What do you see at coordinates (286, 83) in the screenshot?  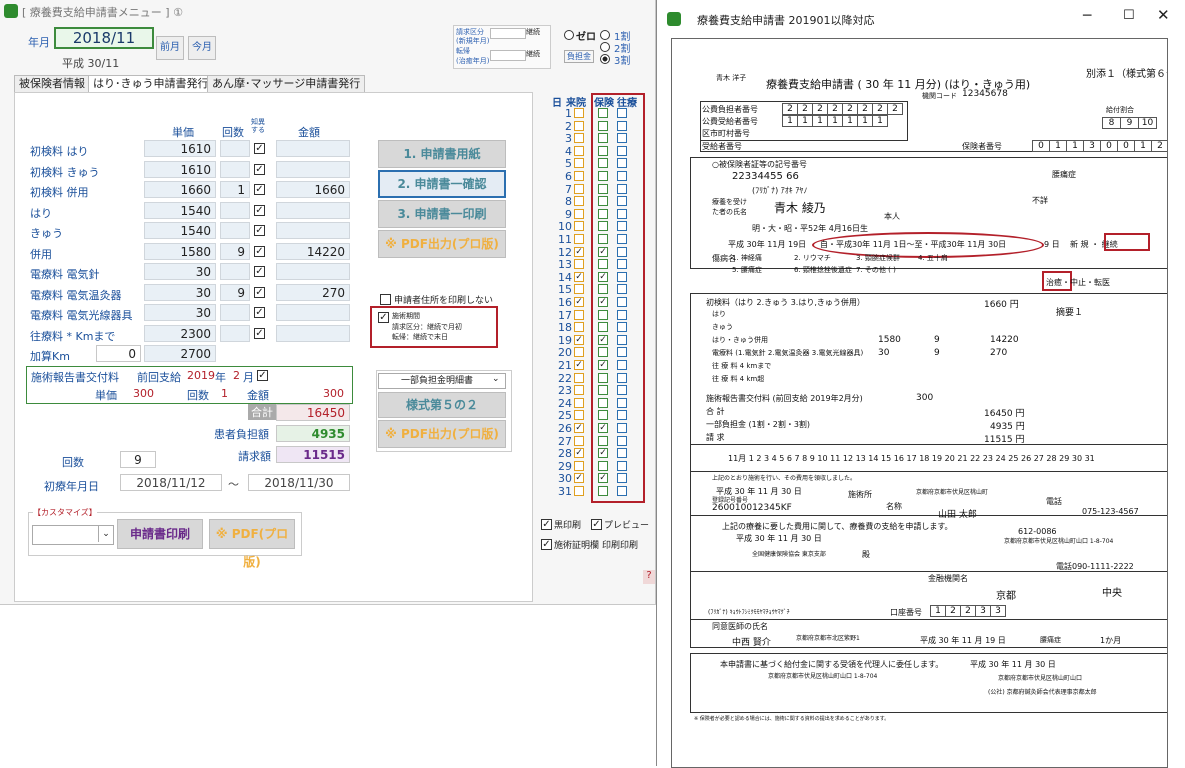 I see `tab-anma: あん摩･マッサージ申請書発行` at bounding box center [286, 83].